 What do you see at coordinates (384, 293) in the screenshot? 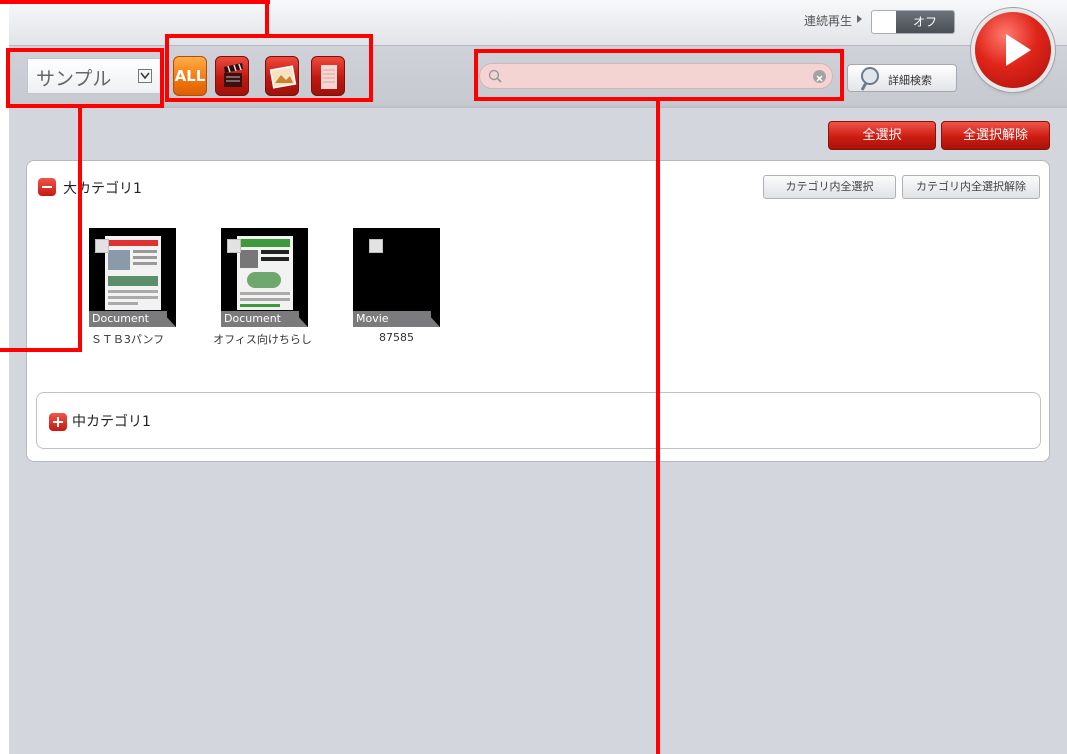
I see `content-item: Movie 87585` at bounding box center [384, 293].